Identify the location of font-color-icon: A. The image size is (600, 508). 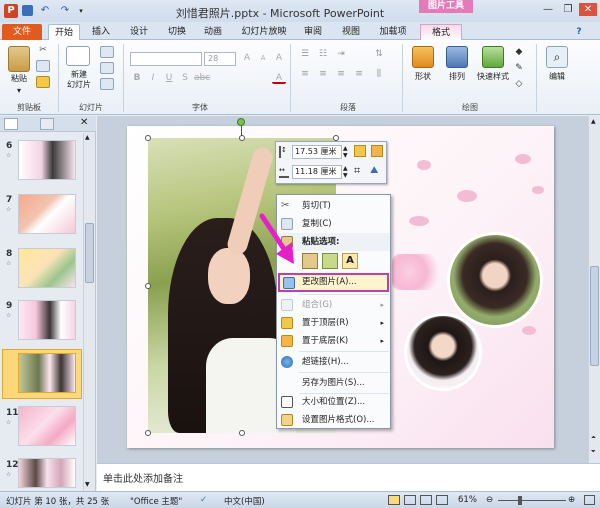
(279, 78).